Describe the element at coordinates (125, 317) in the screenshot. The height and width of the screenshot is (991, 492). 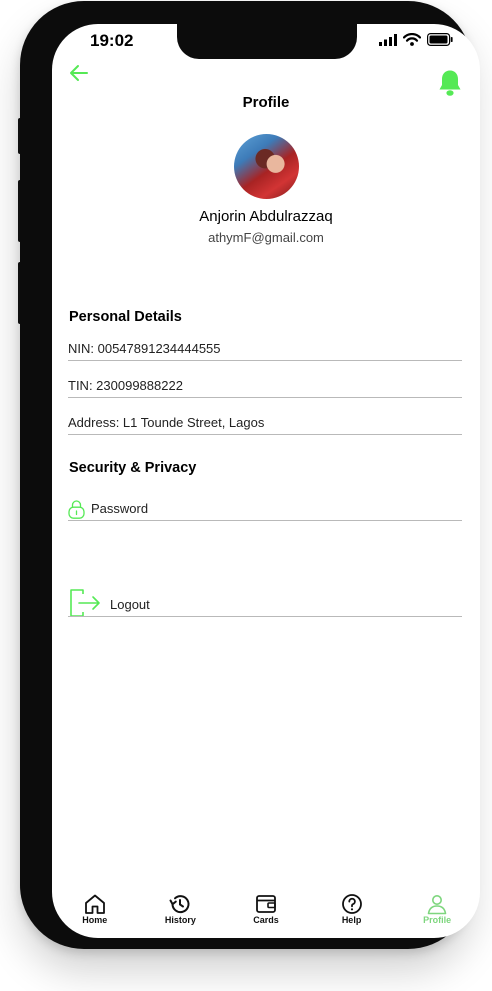
I see `personal-details-heading: Personal Details` at that location.